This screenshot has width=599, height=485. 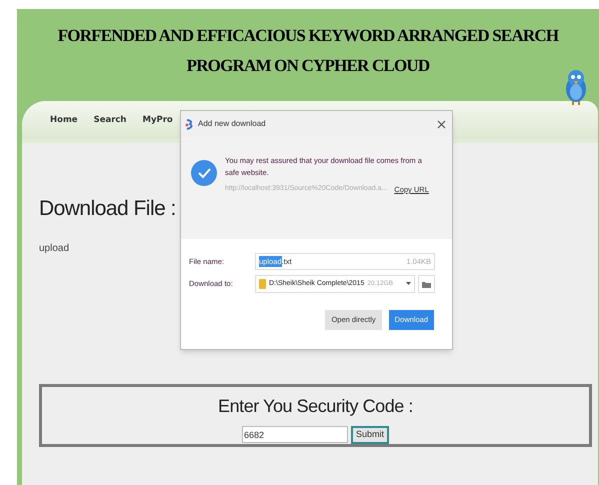 What do you see at coordinates (295, 434) in the screenshot?
I see `code-field: 6682` at bounding box center [295, 434].